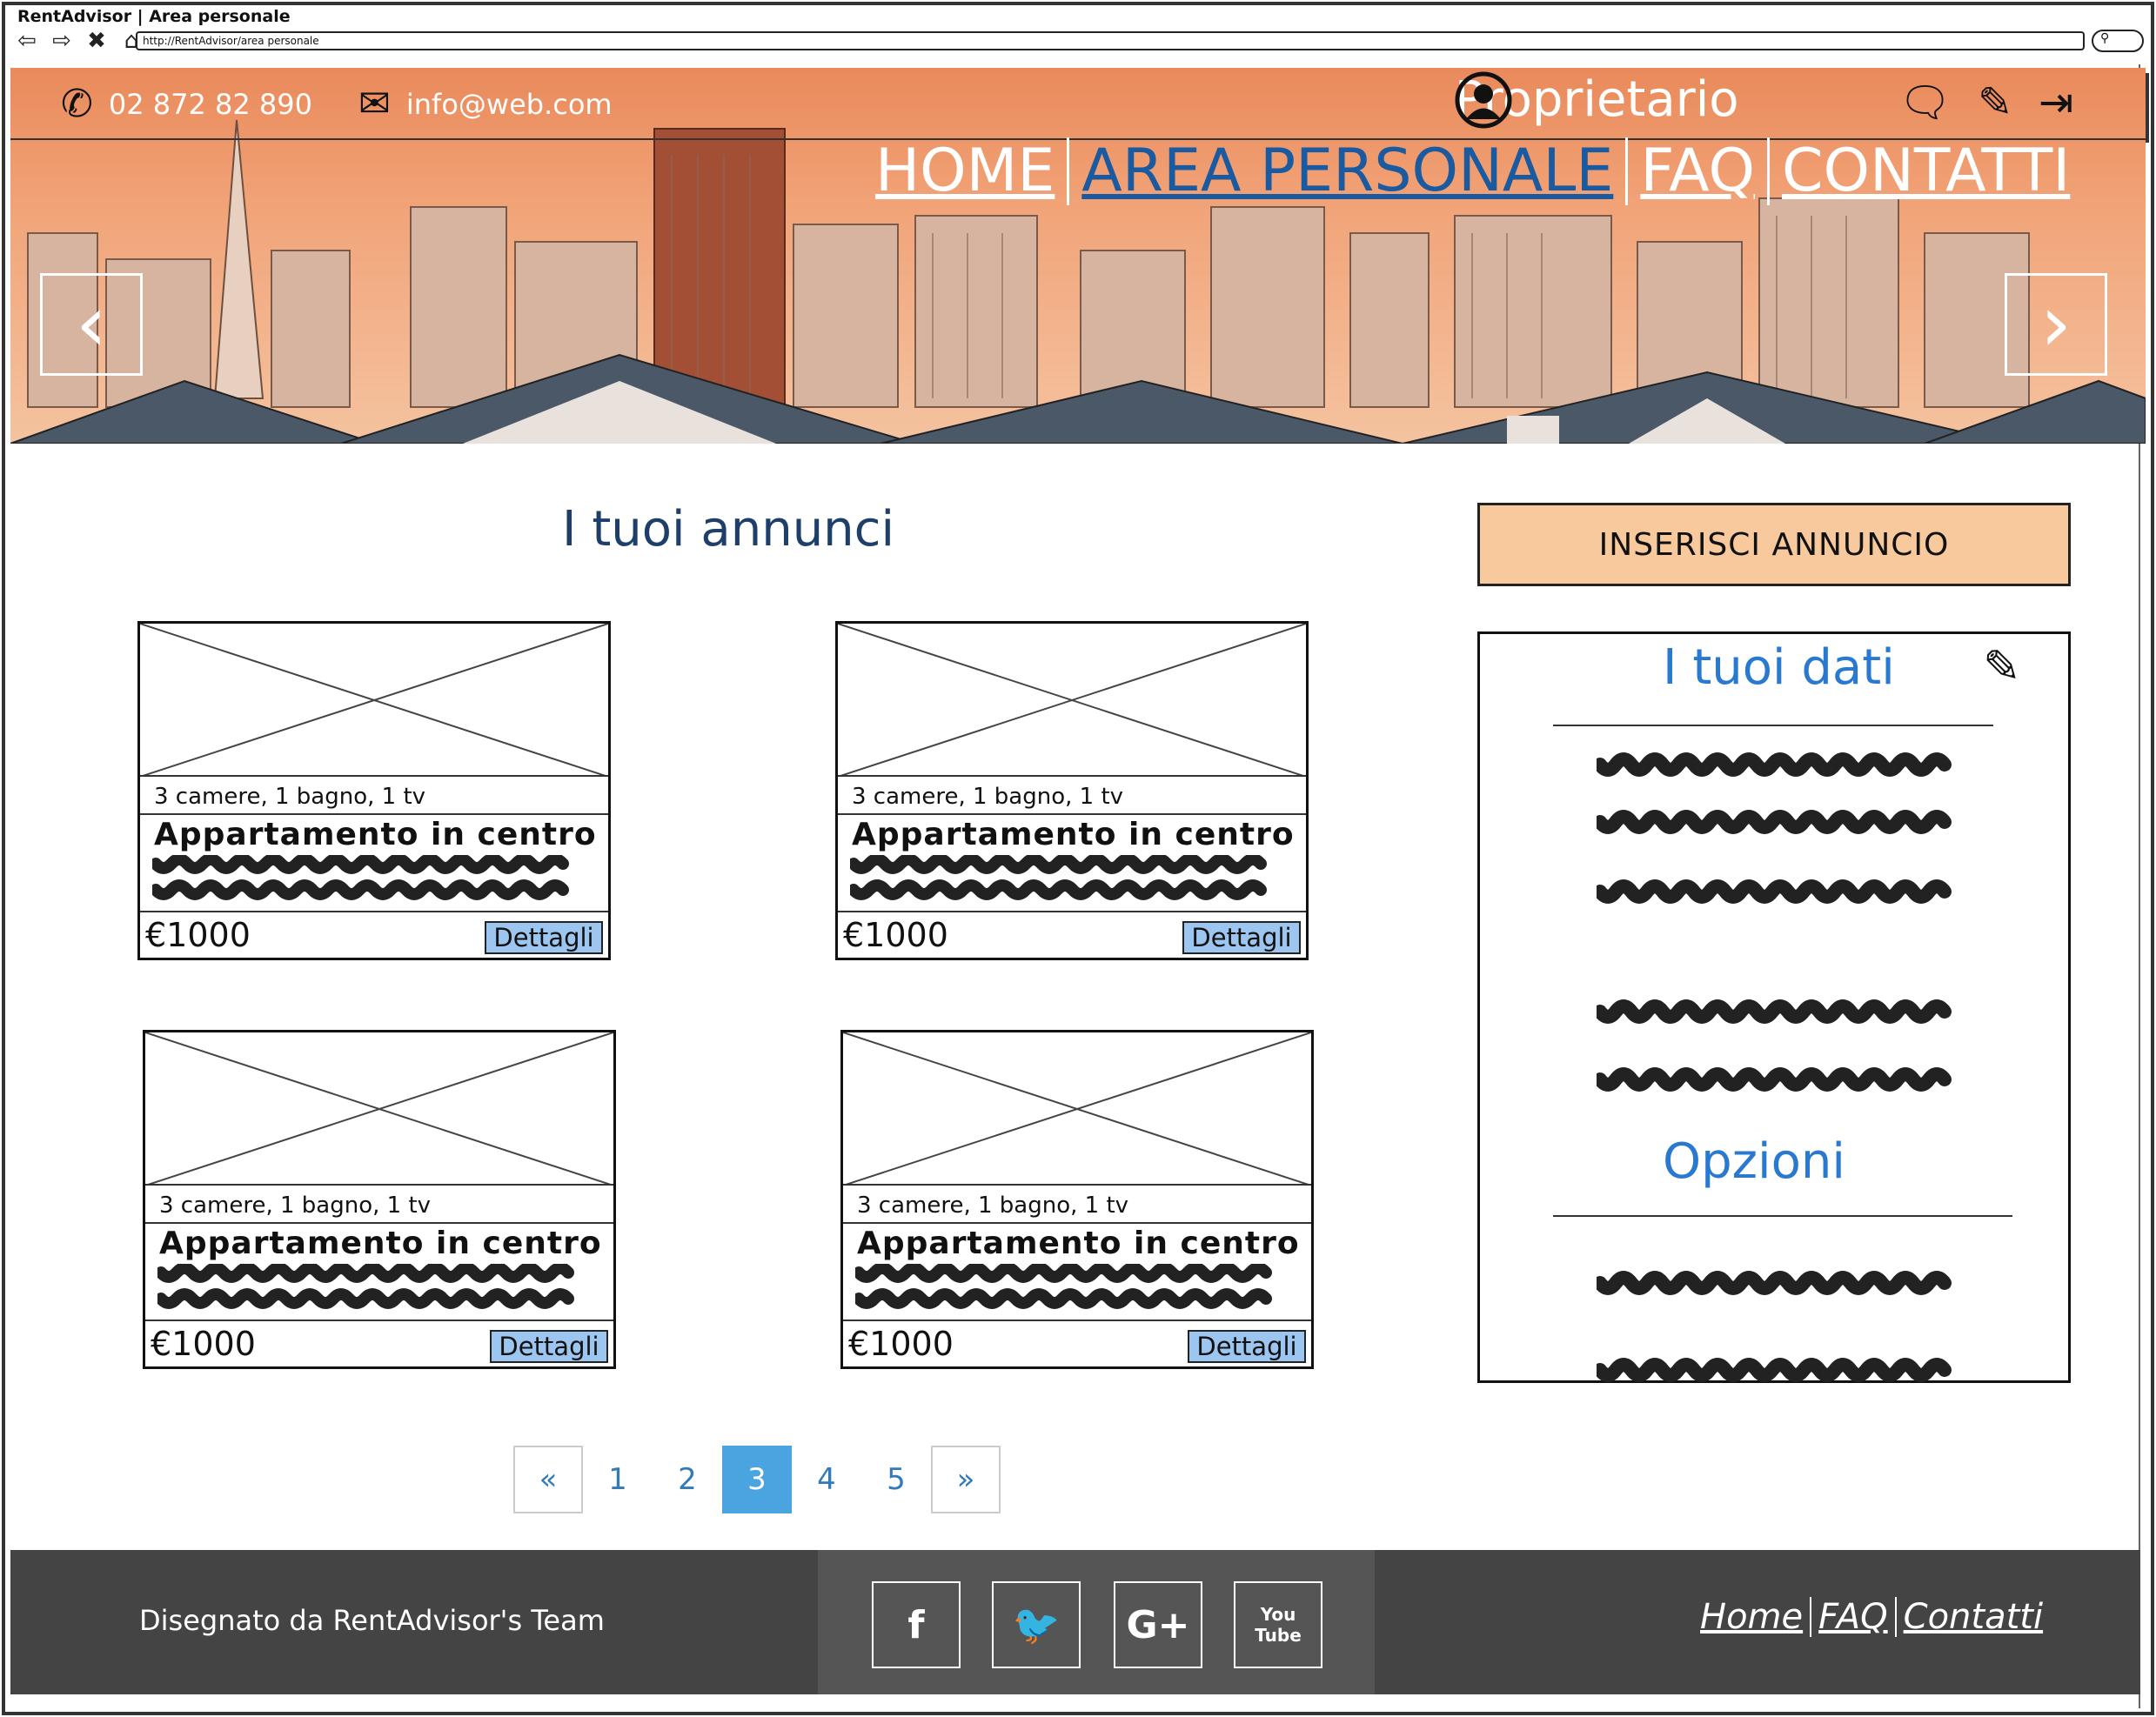 The image size is (2156, 1717). I want to click on page-2: 2, so click(687, 1479).